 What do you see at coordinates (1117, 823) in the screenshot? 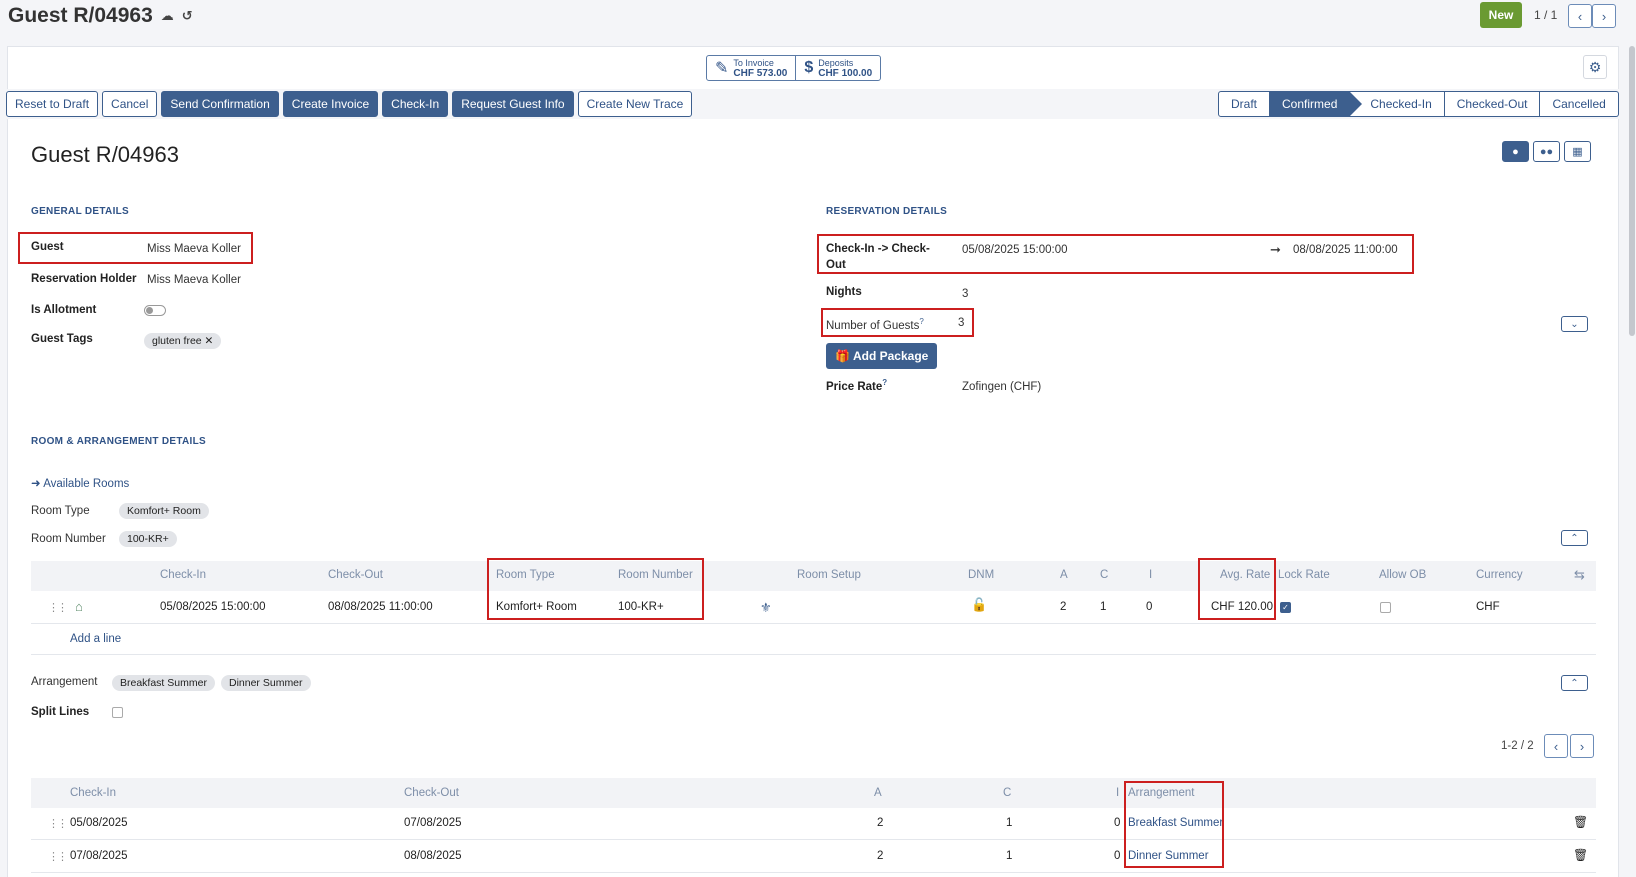
I see `arr-row1-i: 0` at bounding box center [1117, 823].